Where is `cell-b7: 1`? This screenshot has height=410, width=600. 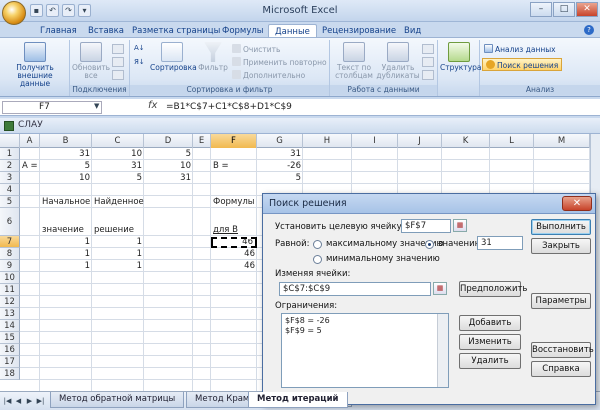 cell-b7: 1 is located at coordinates (66, 242).